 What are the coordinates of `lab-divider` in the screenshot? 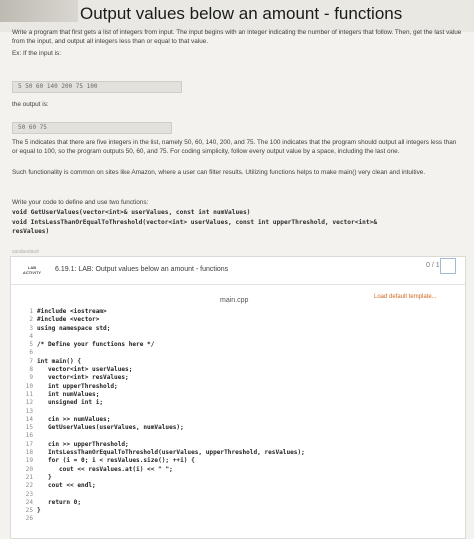 It's located at (238, 284).